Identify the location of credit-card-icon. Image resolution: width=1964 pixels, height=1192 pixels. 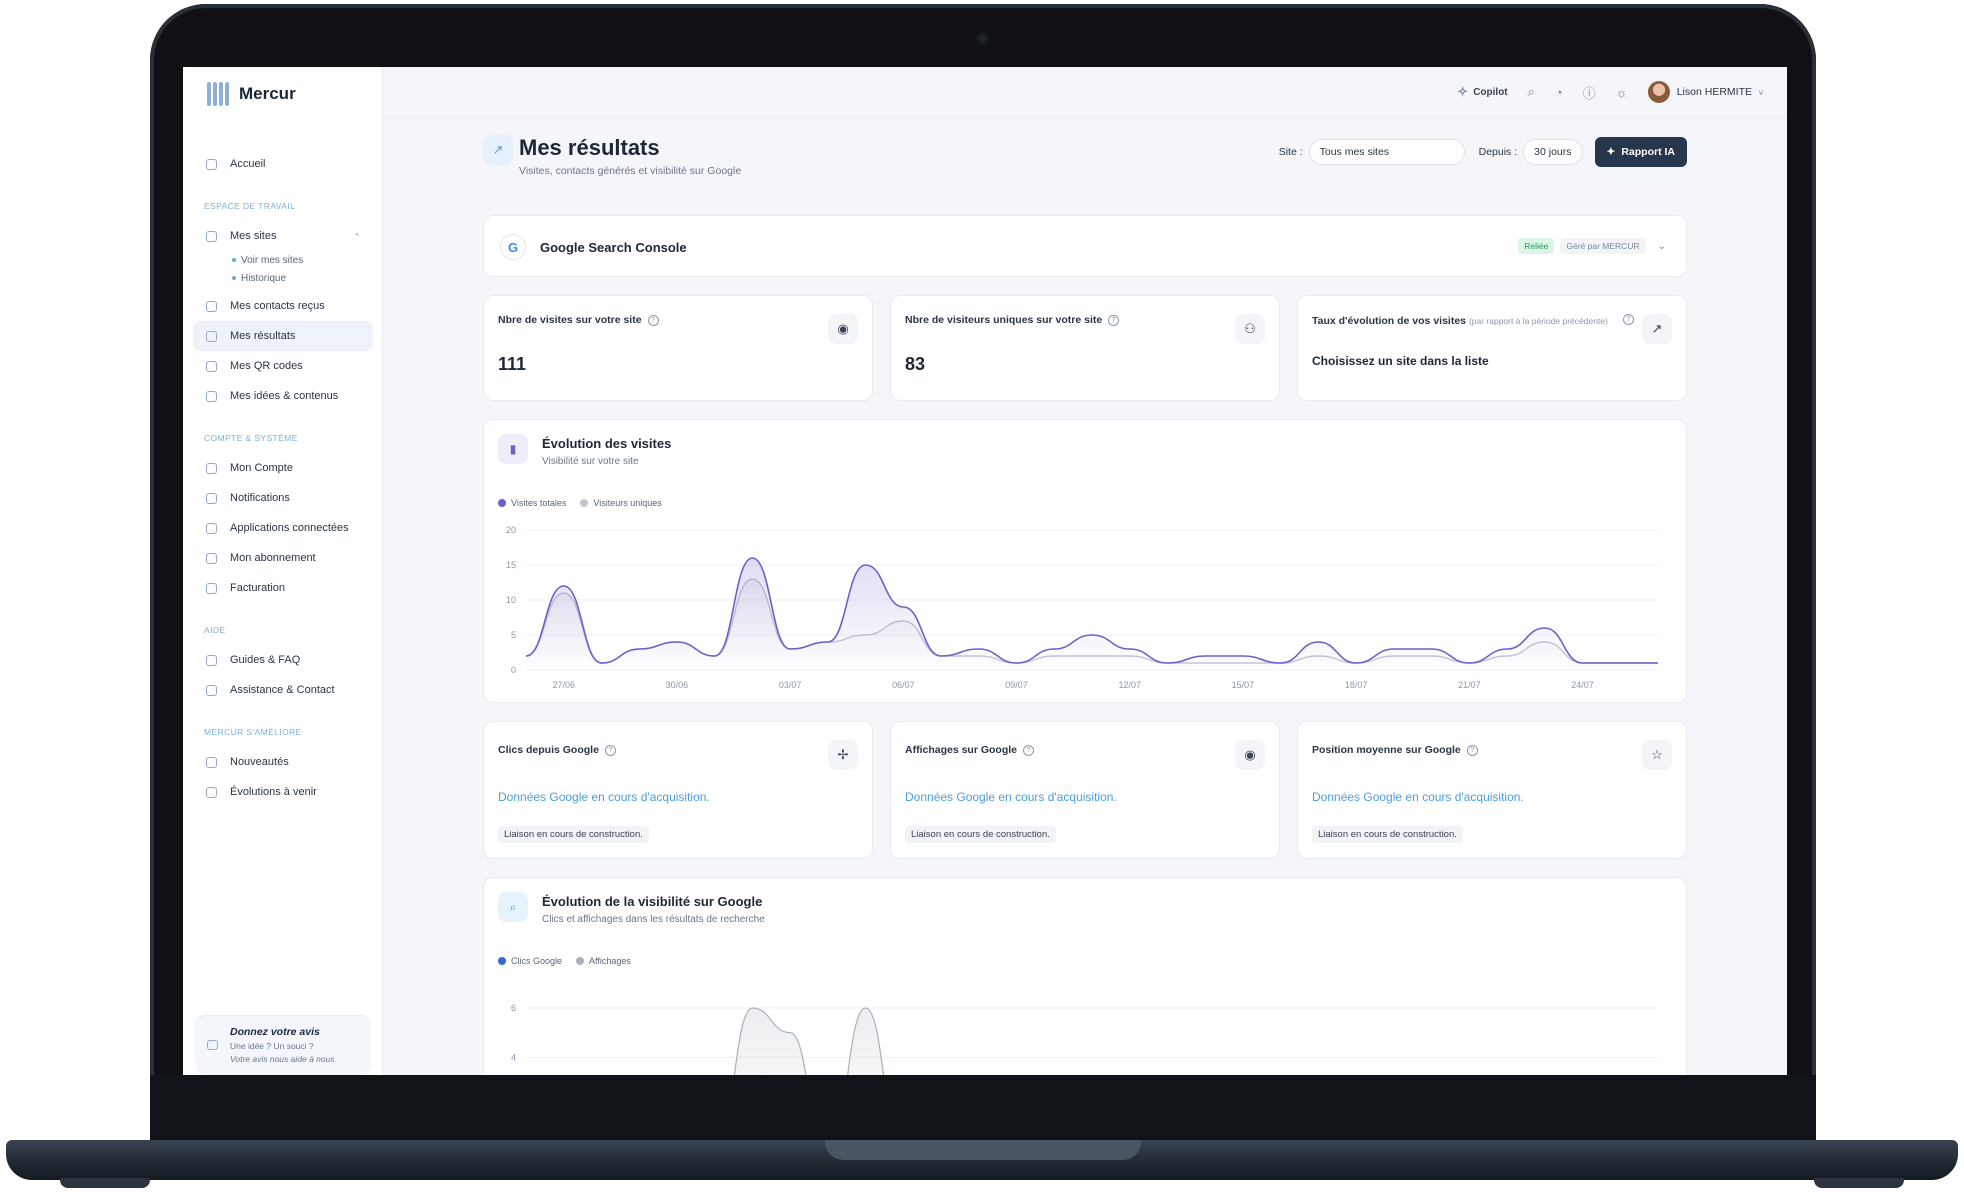
(211, 558).